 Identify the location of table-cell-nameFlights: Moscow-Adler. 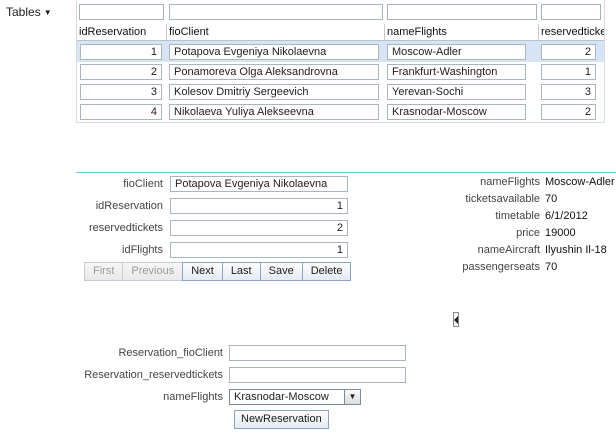
(456, 52).